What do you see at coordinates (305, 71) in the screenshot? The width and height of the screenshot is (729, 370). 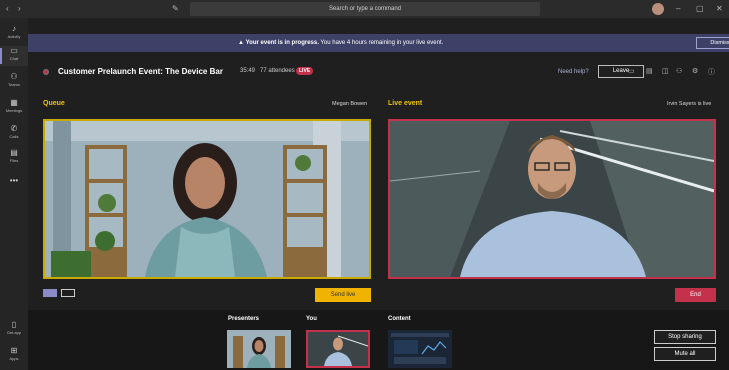 I see `live-badge: LIVE` at bounding box center [305, 71].